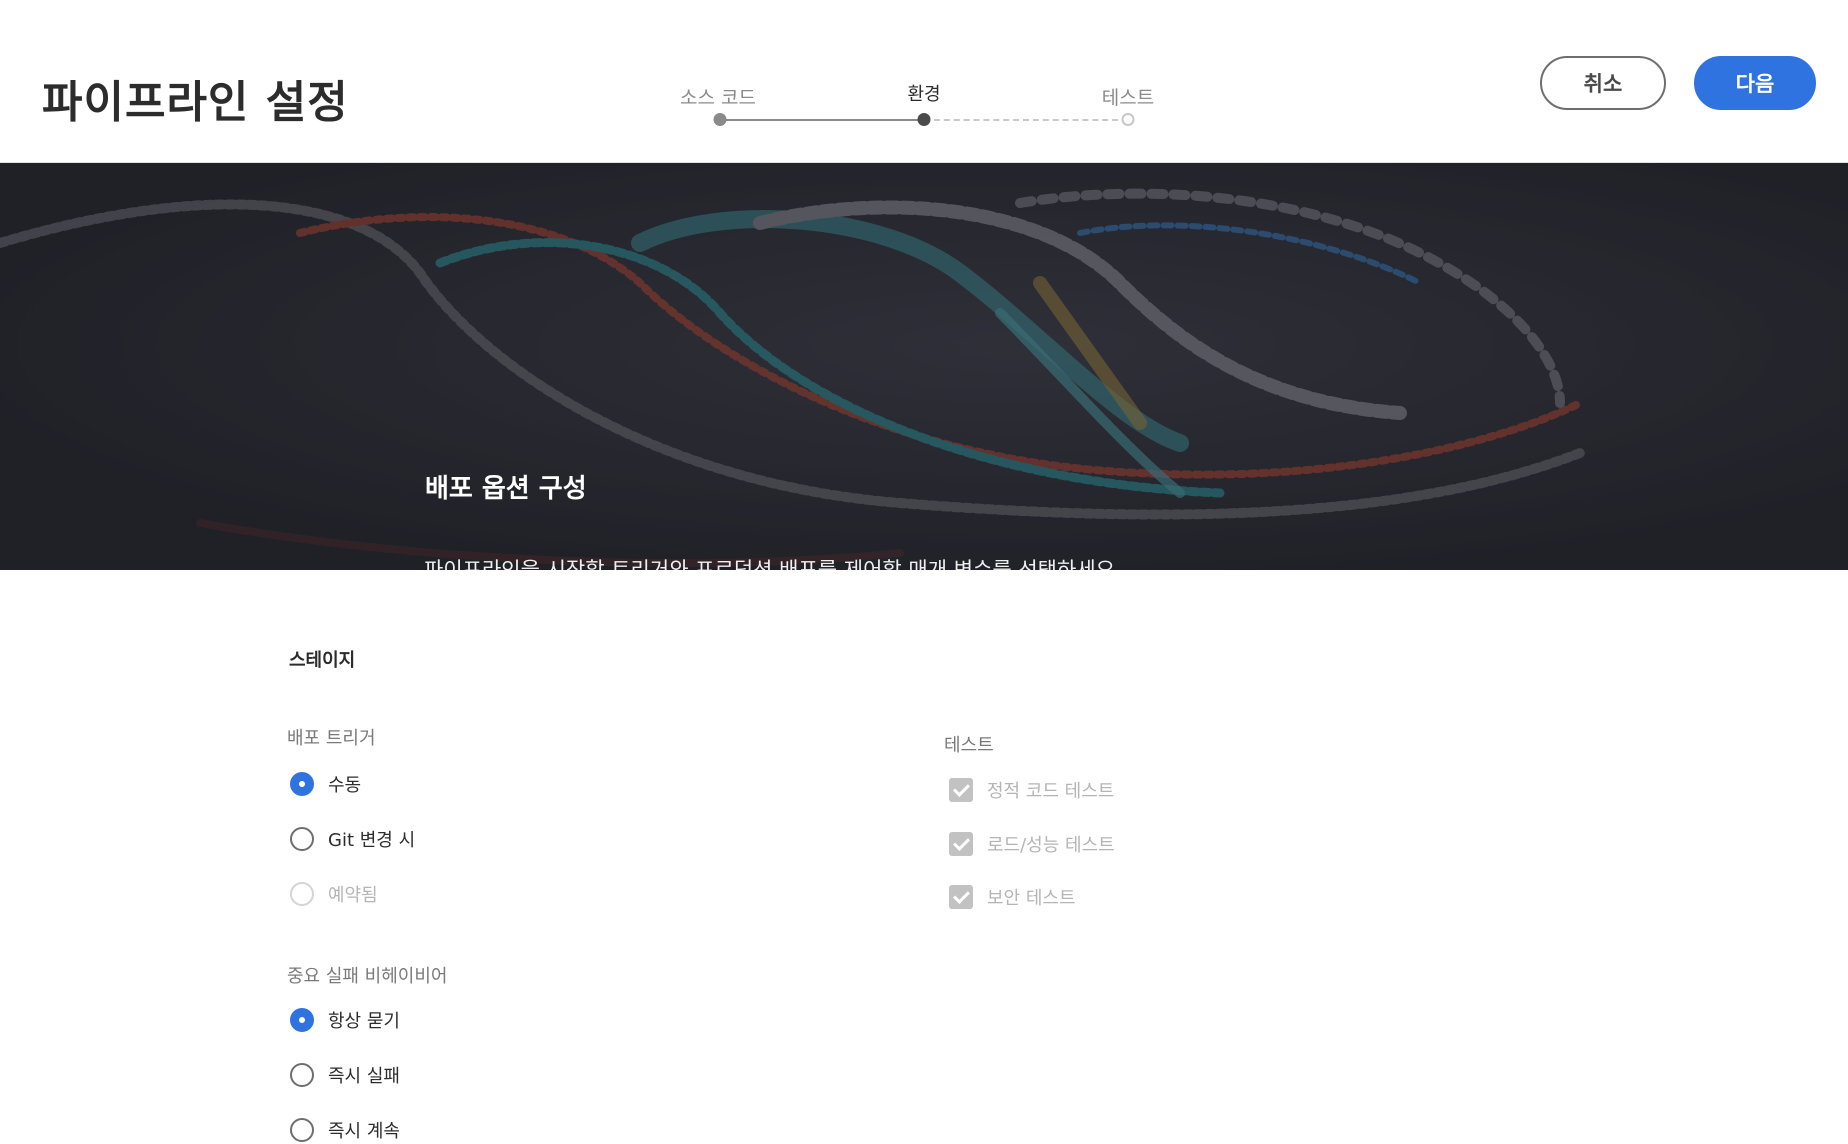 This screenshot has width=1848, height=1144. Describe the element at coordinates (1031, 898) in the screenshot. I see `test-option-label: 보안 테스트` at that location.